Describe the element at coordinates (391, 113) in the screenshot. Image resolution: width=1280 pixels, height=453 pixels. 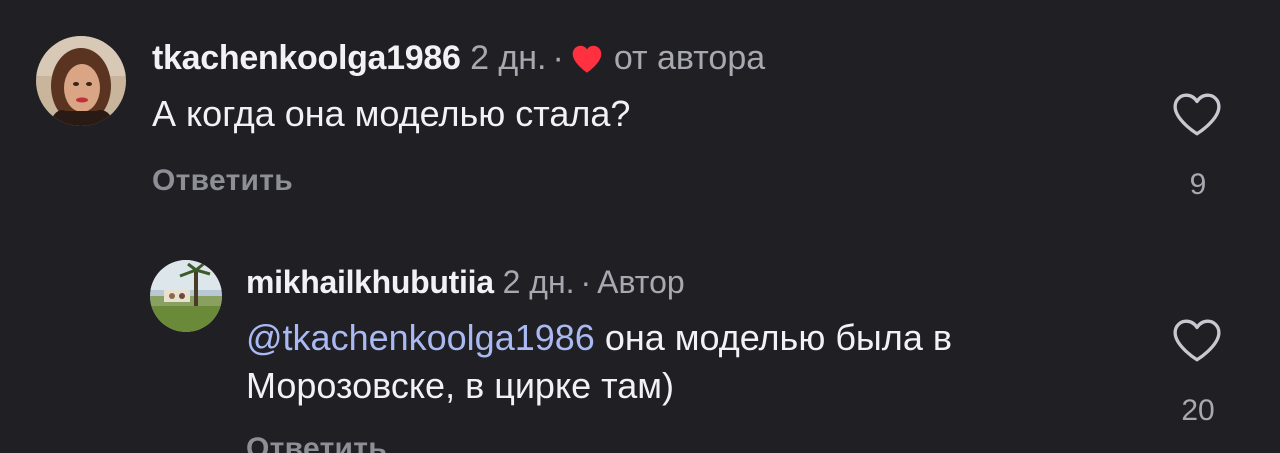
I see `comment-text: А когда она моделью стала?` at that location.